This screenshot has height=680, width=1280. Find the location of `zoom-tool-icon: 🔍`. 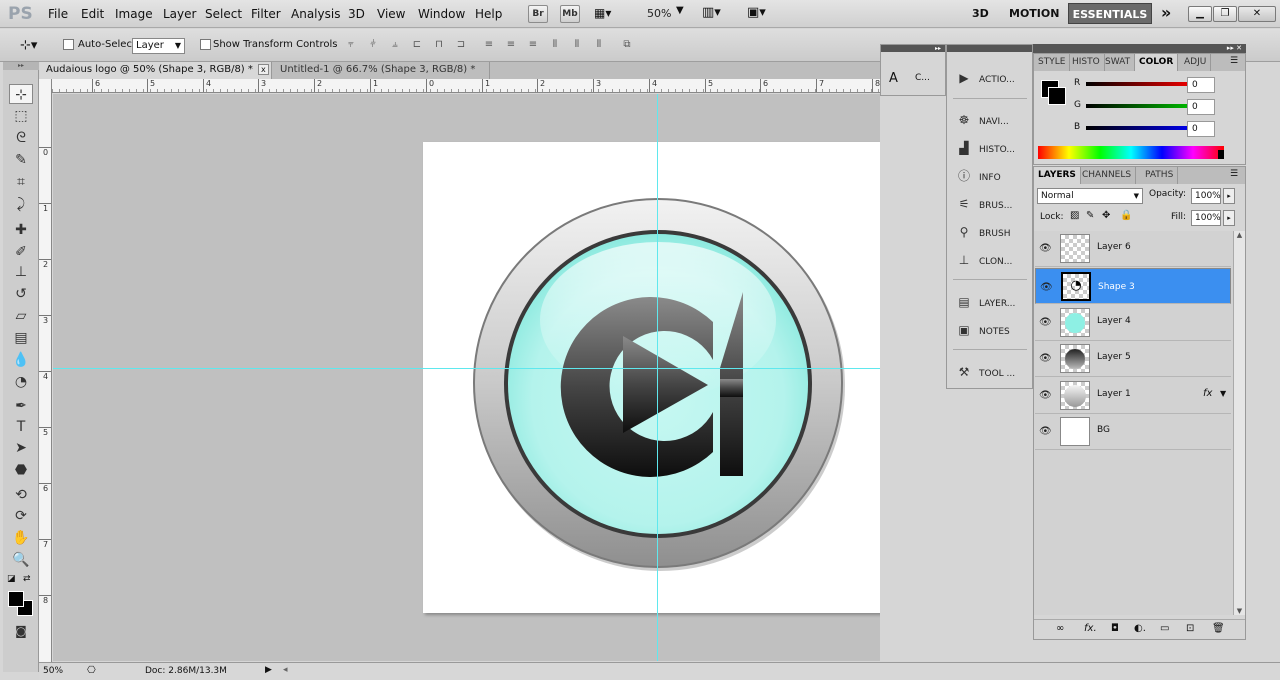

zoom-tool-icon: 🔍 is located at coordinates (21, 560).